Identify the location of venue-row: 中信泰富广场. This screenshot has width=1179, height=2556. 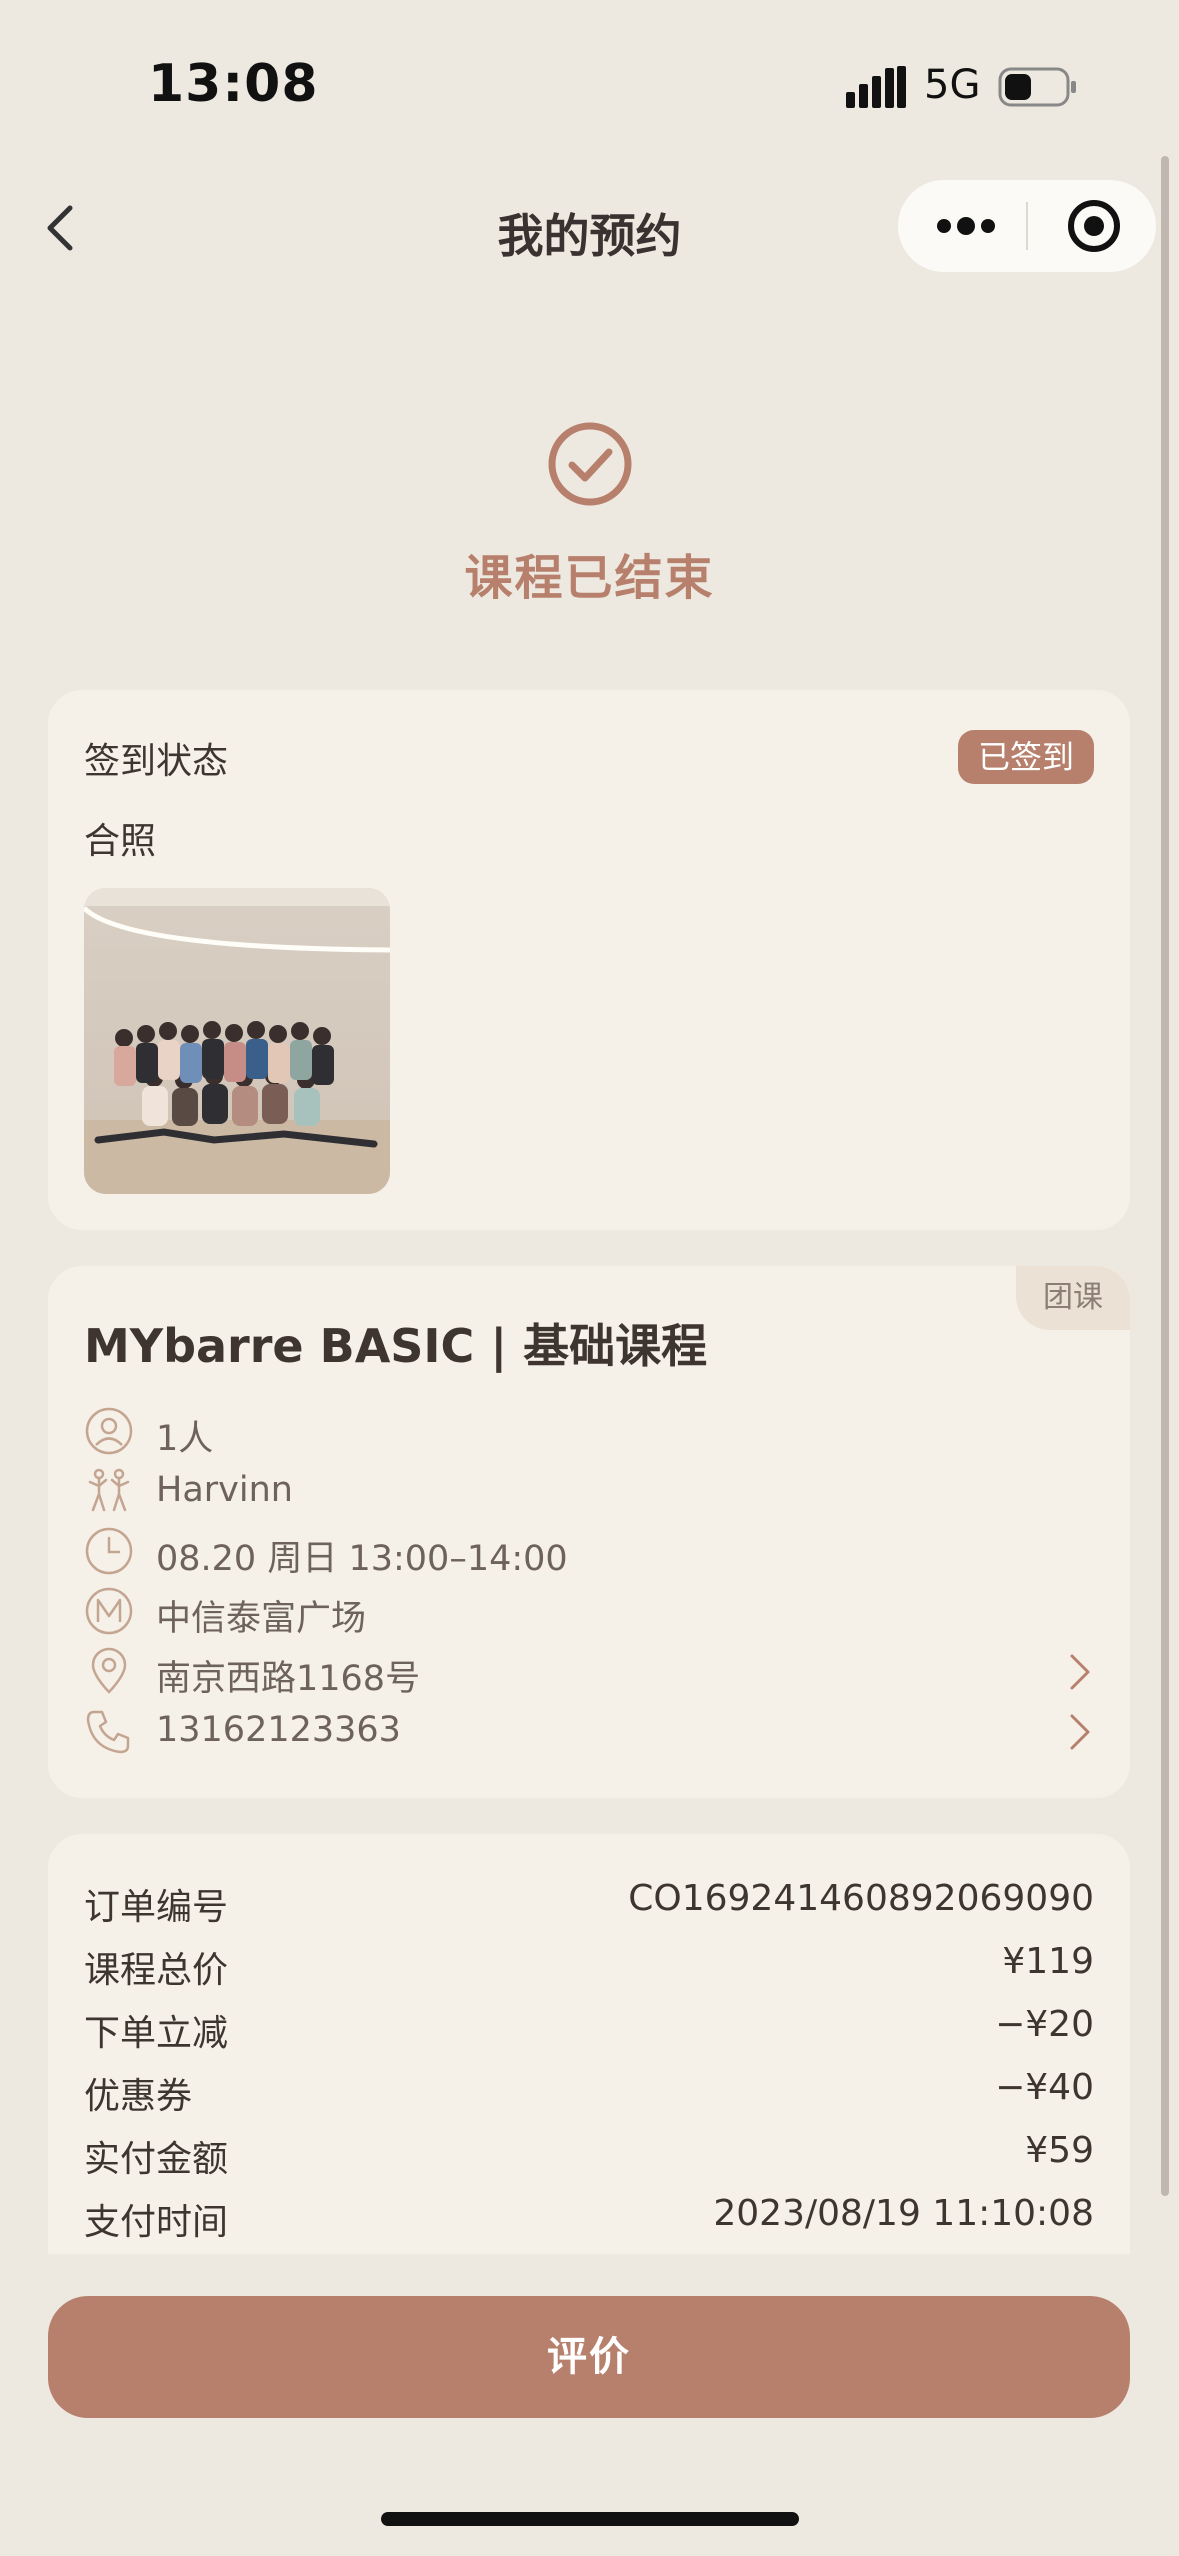
(589, 1612).